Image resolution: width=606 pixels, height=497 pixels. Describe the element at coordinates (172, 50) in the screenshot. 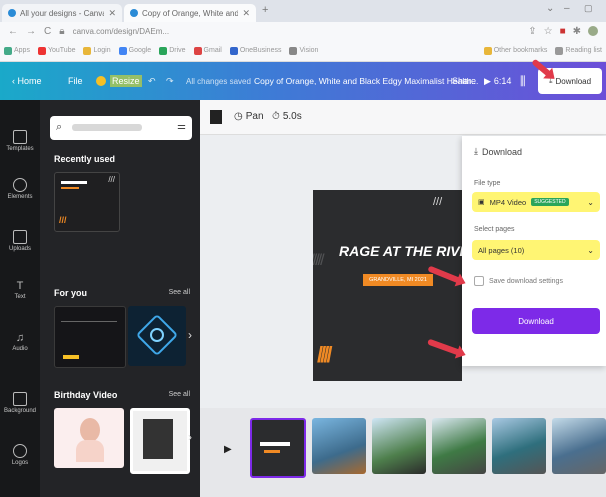

I see `bookmark-drive: Drive` at that location.